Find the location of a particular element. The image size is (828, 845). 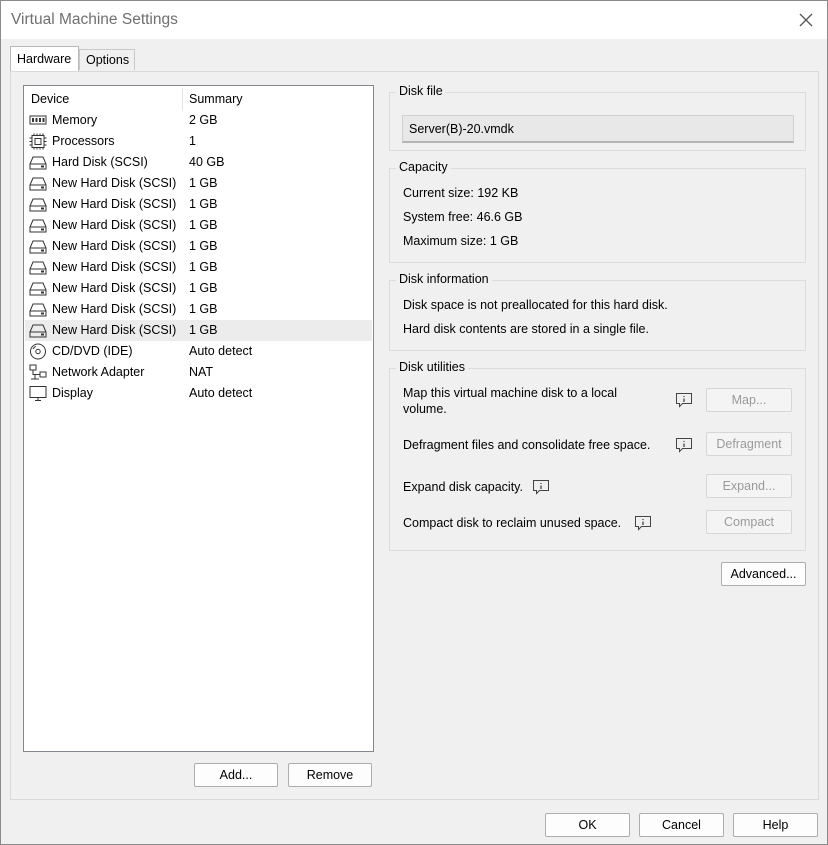

display-icon is located at coordinates (38, 393).